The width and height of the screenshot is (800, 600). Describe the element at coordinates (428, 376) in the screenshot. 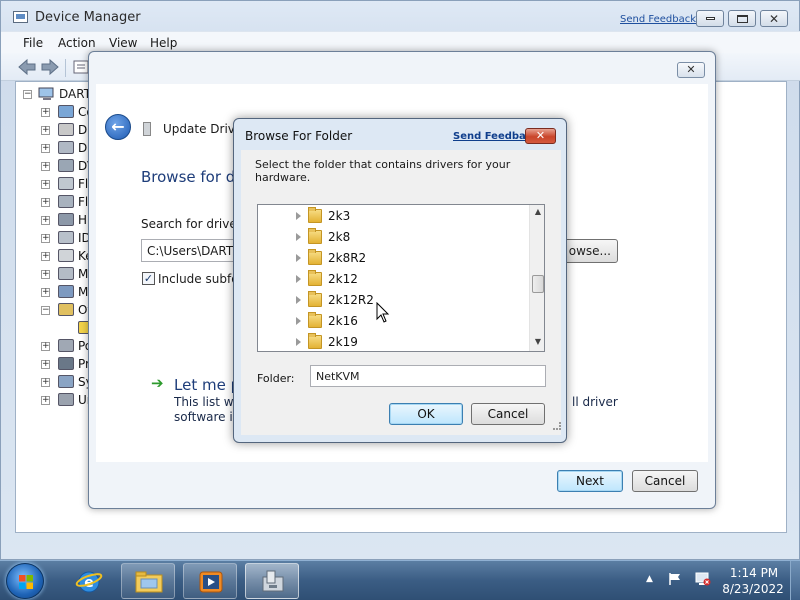

I see `folder-input: NetKVM` at that location.